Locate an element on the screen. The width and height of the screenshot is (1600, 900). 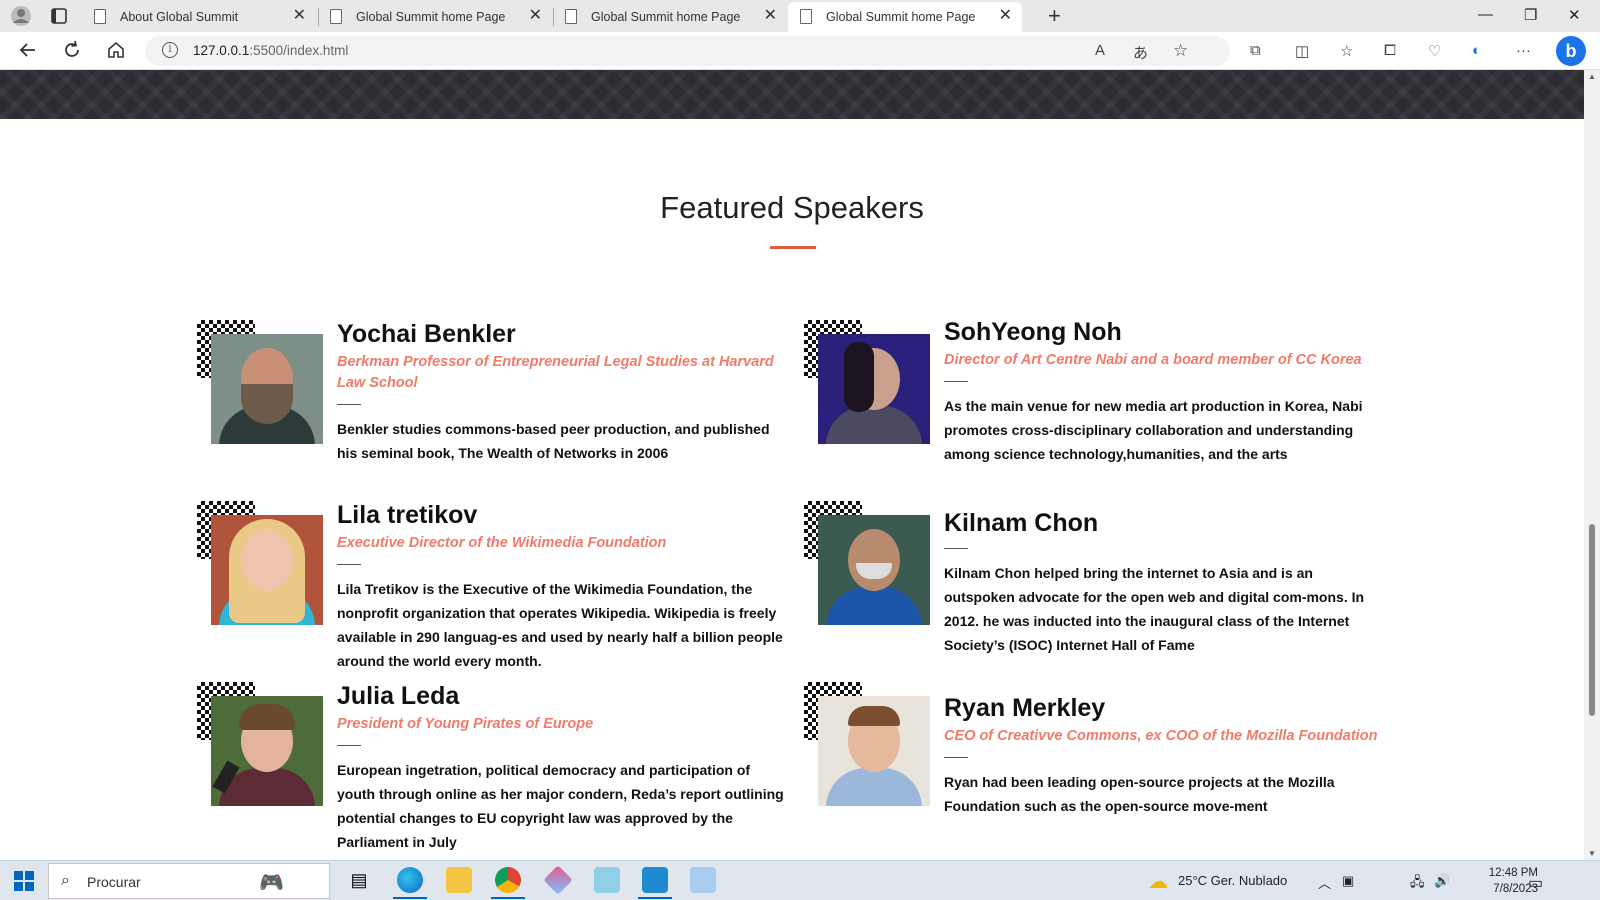
taskbar-search: ⌕ Procurar 🎮 is located at coordinates (189, 881).